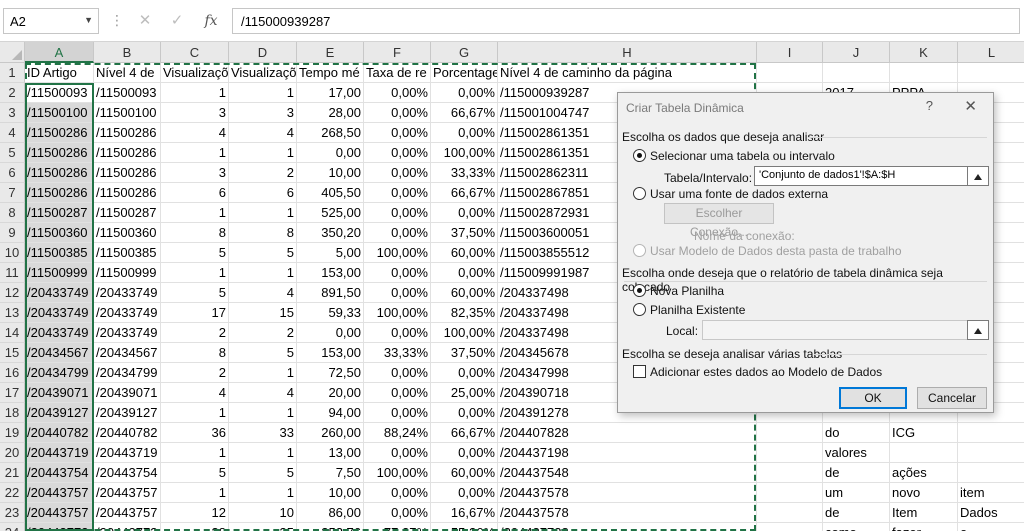  I want to click on row-header: 10, so click(12, 253).